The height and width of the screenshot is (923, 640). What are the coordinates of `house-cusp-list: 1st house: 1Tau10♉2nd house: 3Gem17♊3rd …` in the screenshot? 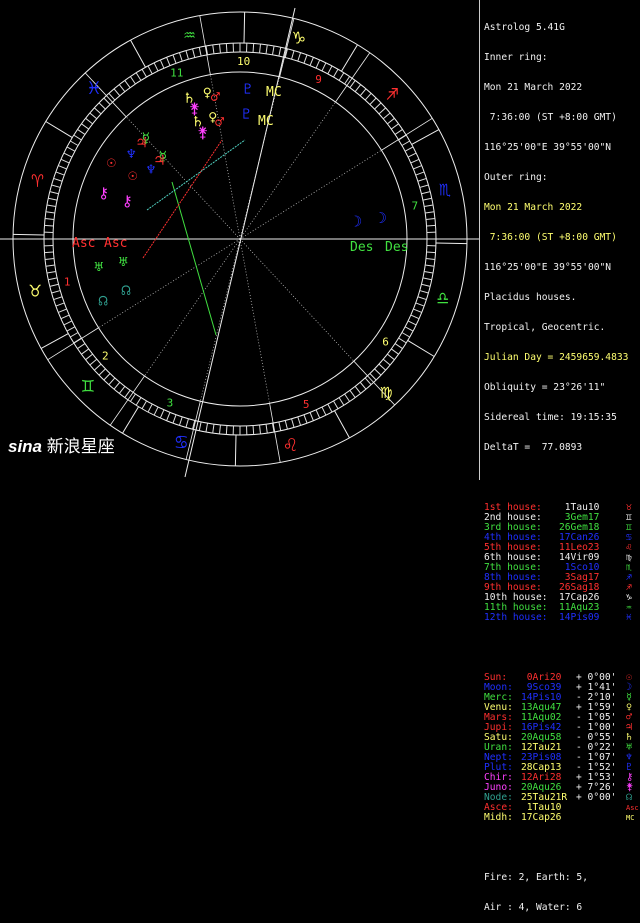 It's located at (562, 563).